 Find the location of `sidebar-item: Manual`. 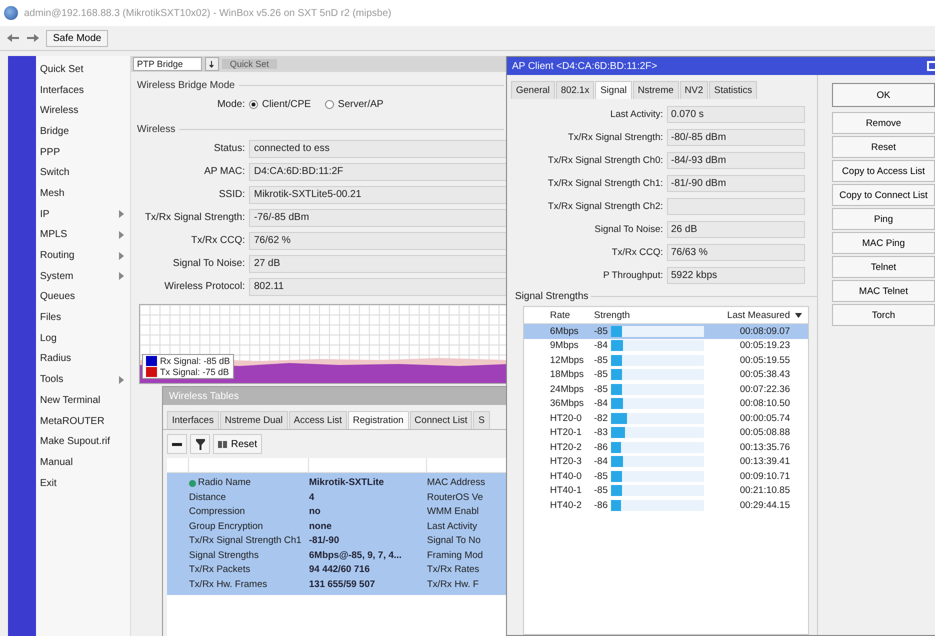

sidebar-item: Manual is located at coordinates (83, 462).